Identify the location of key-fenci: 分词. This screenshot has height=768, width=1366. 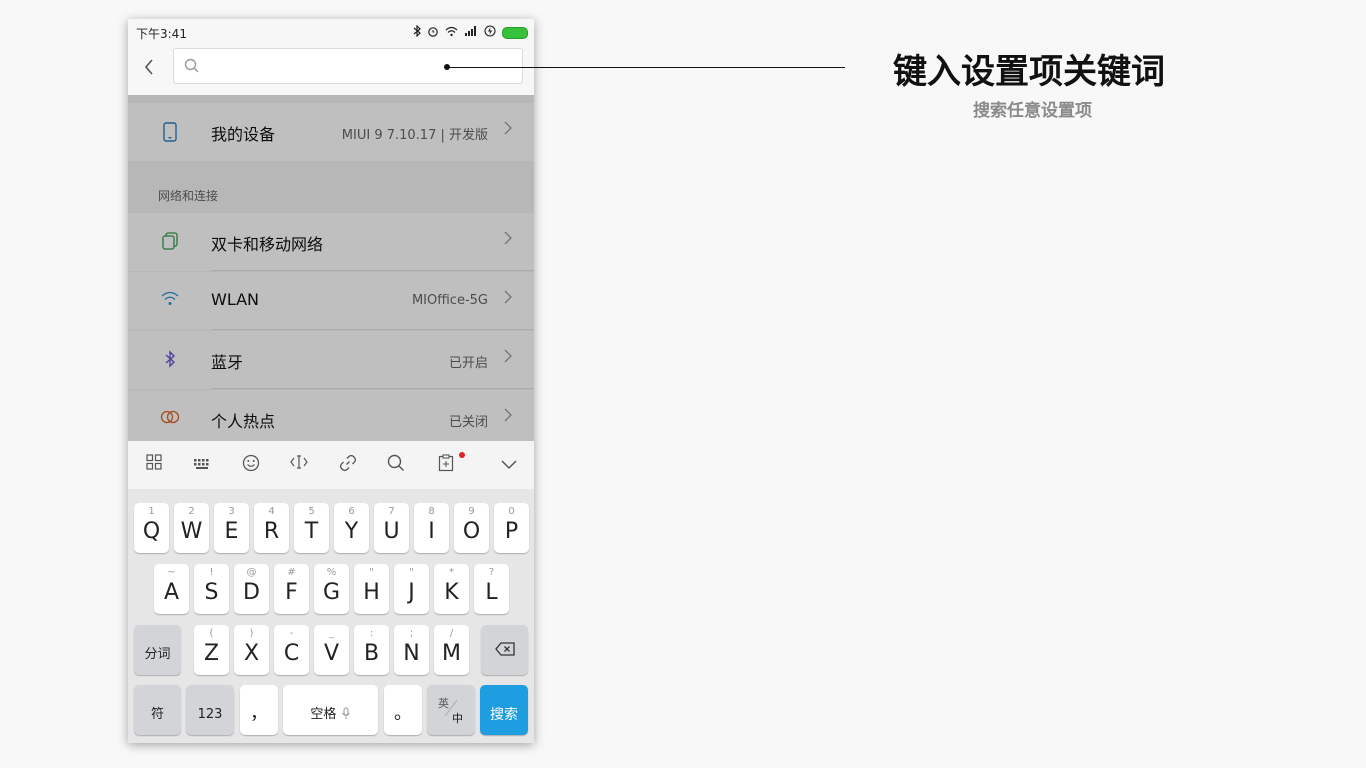
(157, 650).